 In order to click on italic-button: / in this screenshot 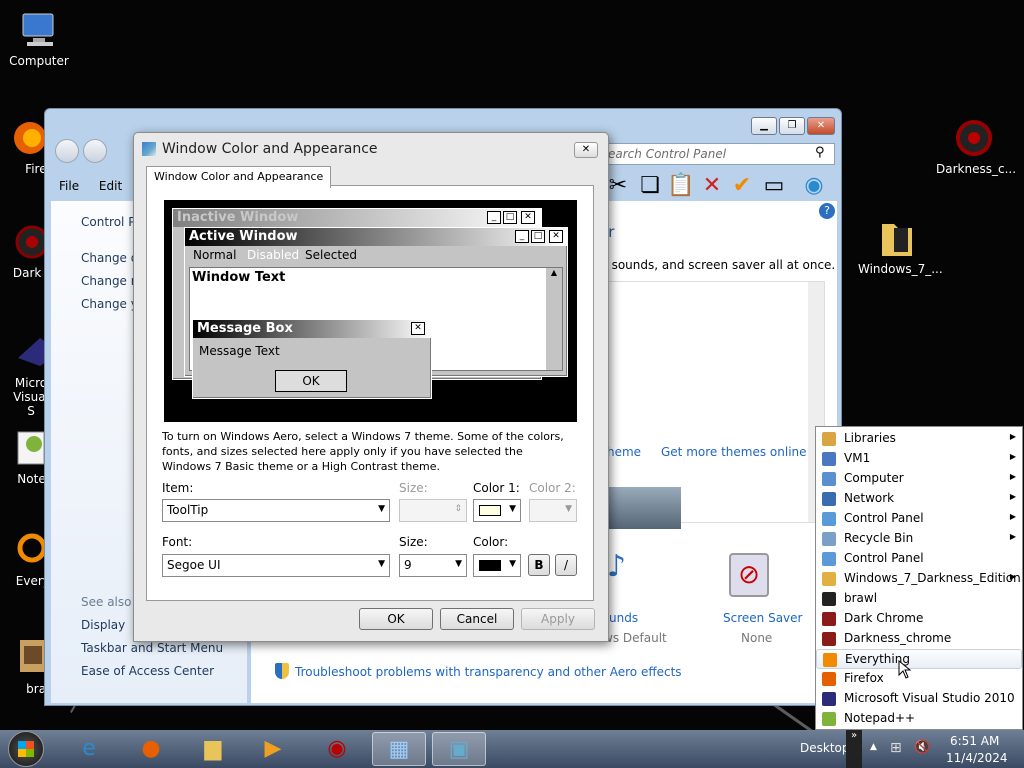, I will do `click(566, 565)`.